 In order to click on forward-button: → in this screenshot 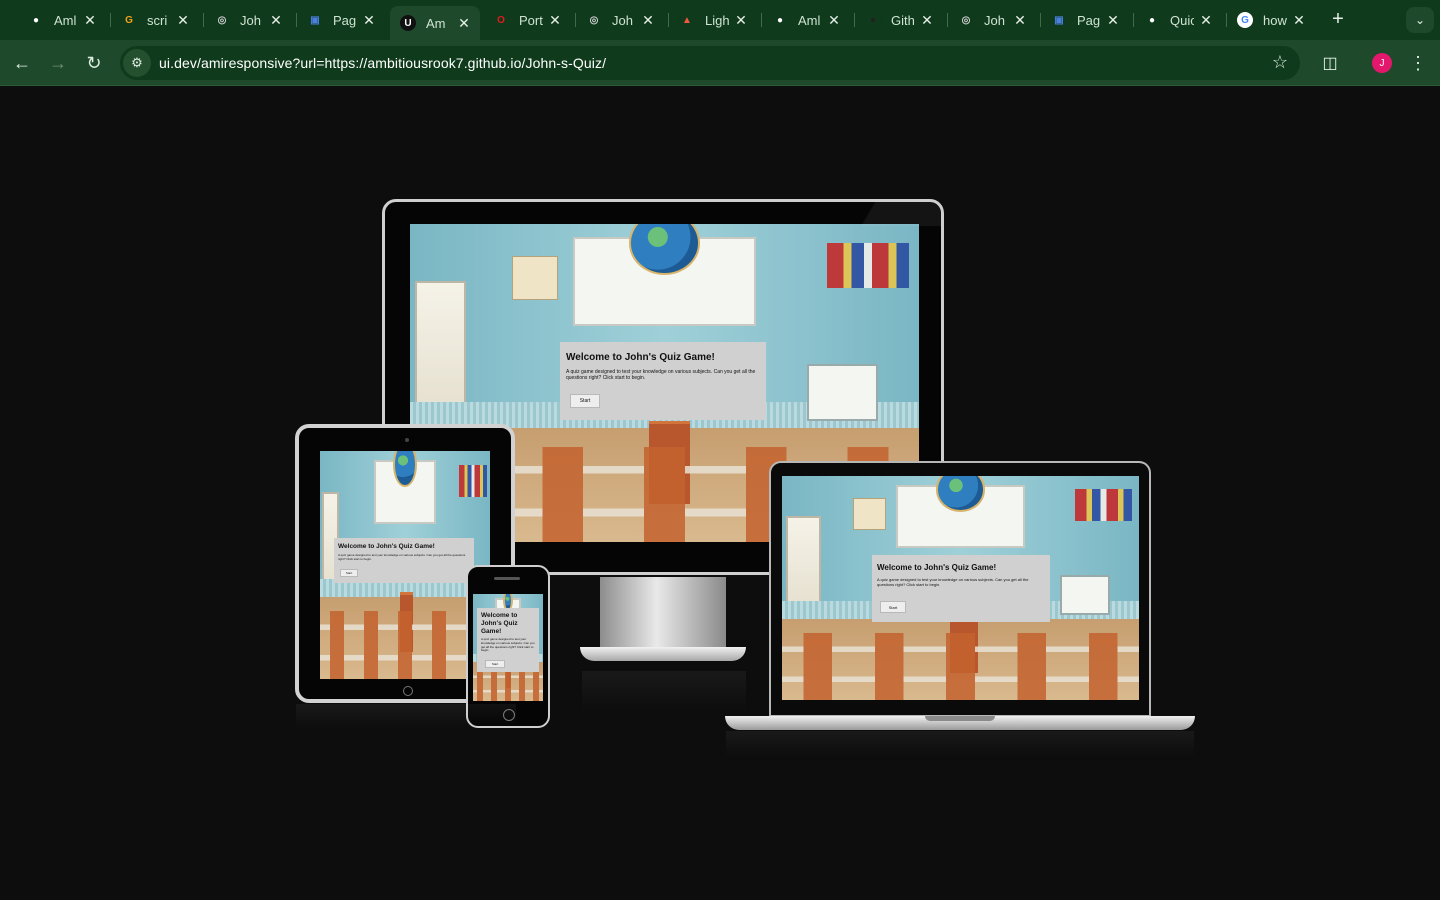, I will do `click(58, 63)`.